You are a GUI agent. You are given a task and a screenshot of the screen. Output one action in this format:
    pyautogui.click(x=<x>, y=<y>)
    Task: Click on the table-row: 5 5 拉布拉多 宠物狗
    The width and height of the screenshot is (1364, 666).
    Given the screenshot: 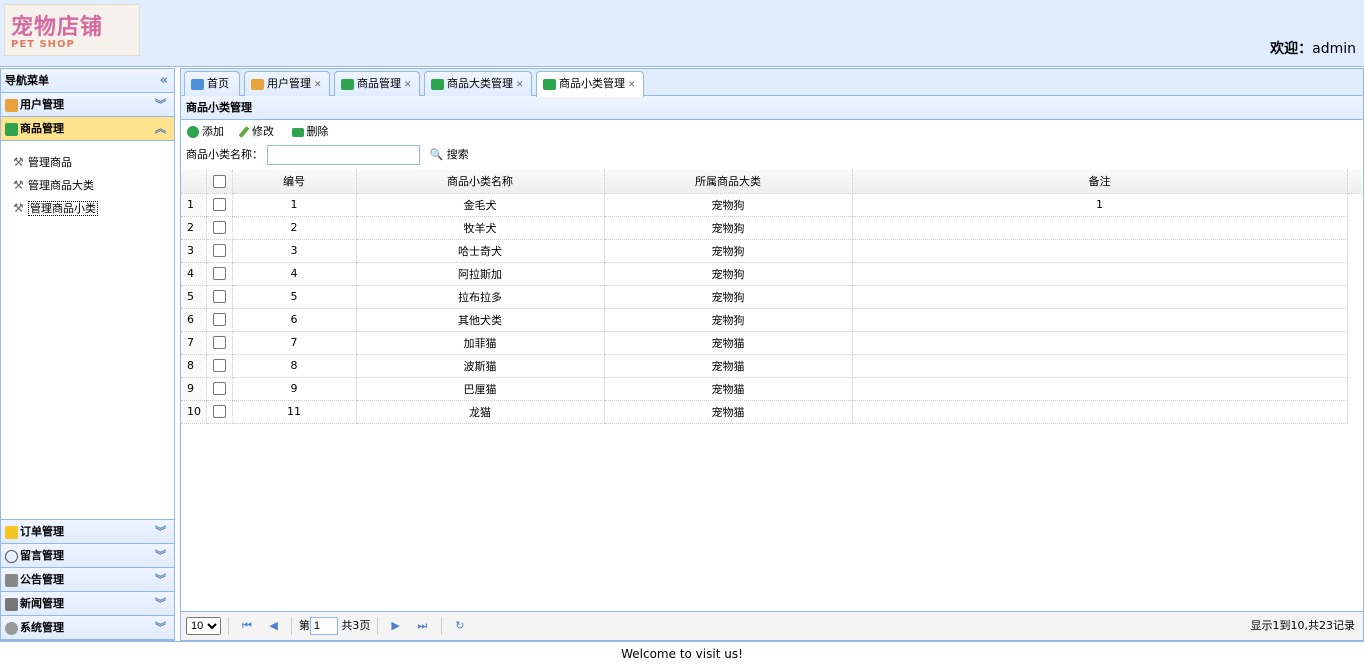 What is the action you would take?
    pyautogui.click(x=771, y=297)
    